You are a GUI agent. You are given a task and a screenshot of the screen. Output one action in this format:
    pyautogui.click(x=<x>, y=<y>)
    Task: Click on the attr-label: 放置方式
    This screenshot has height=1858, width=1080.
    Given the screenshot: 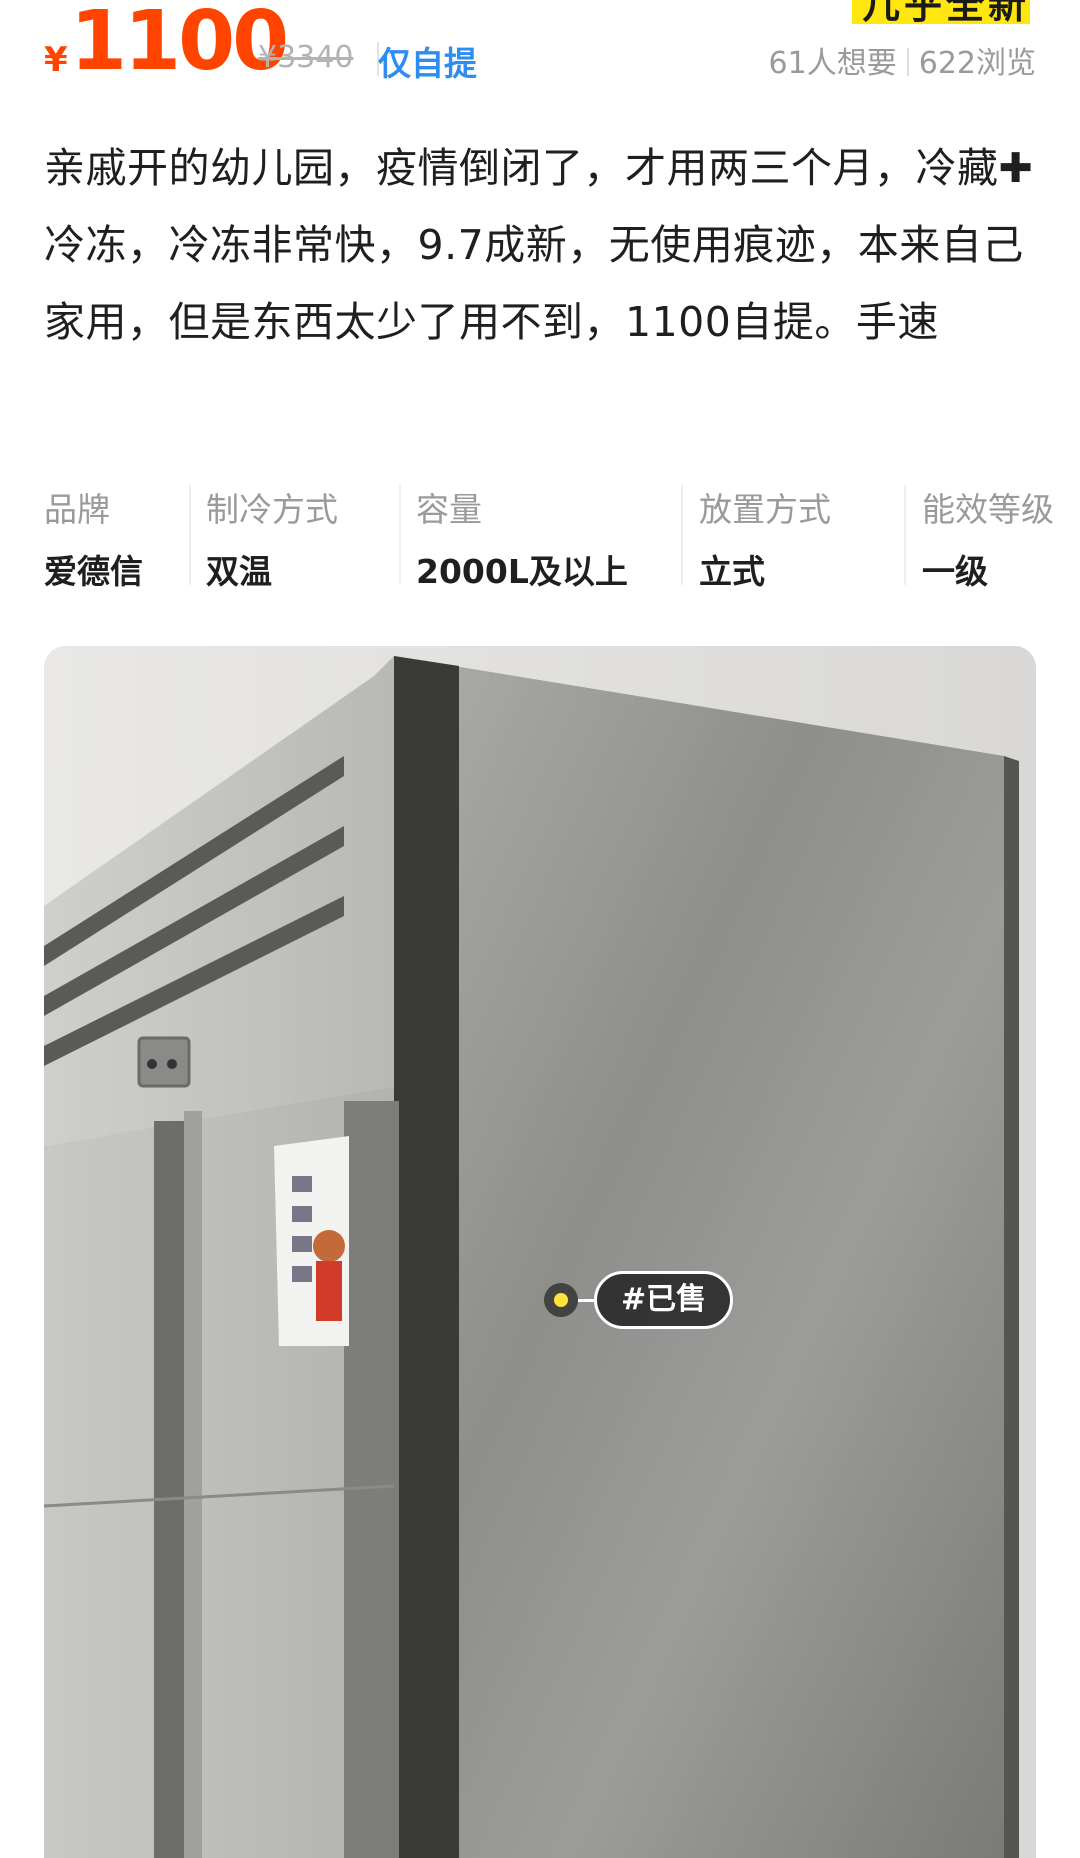 What is the action you would take?
    pyautogui.click(x=765, y=509)
    